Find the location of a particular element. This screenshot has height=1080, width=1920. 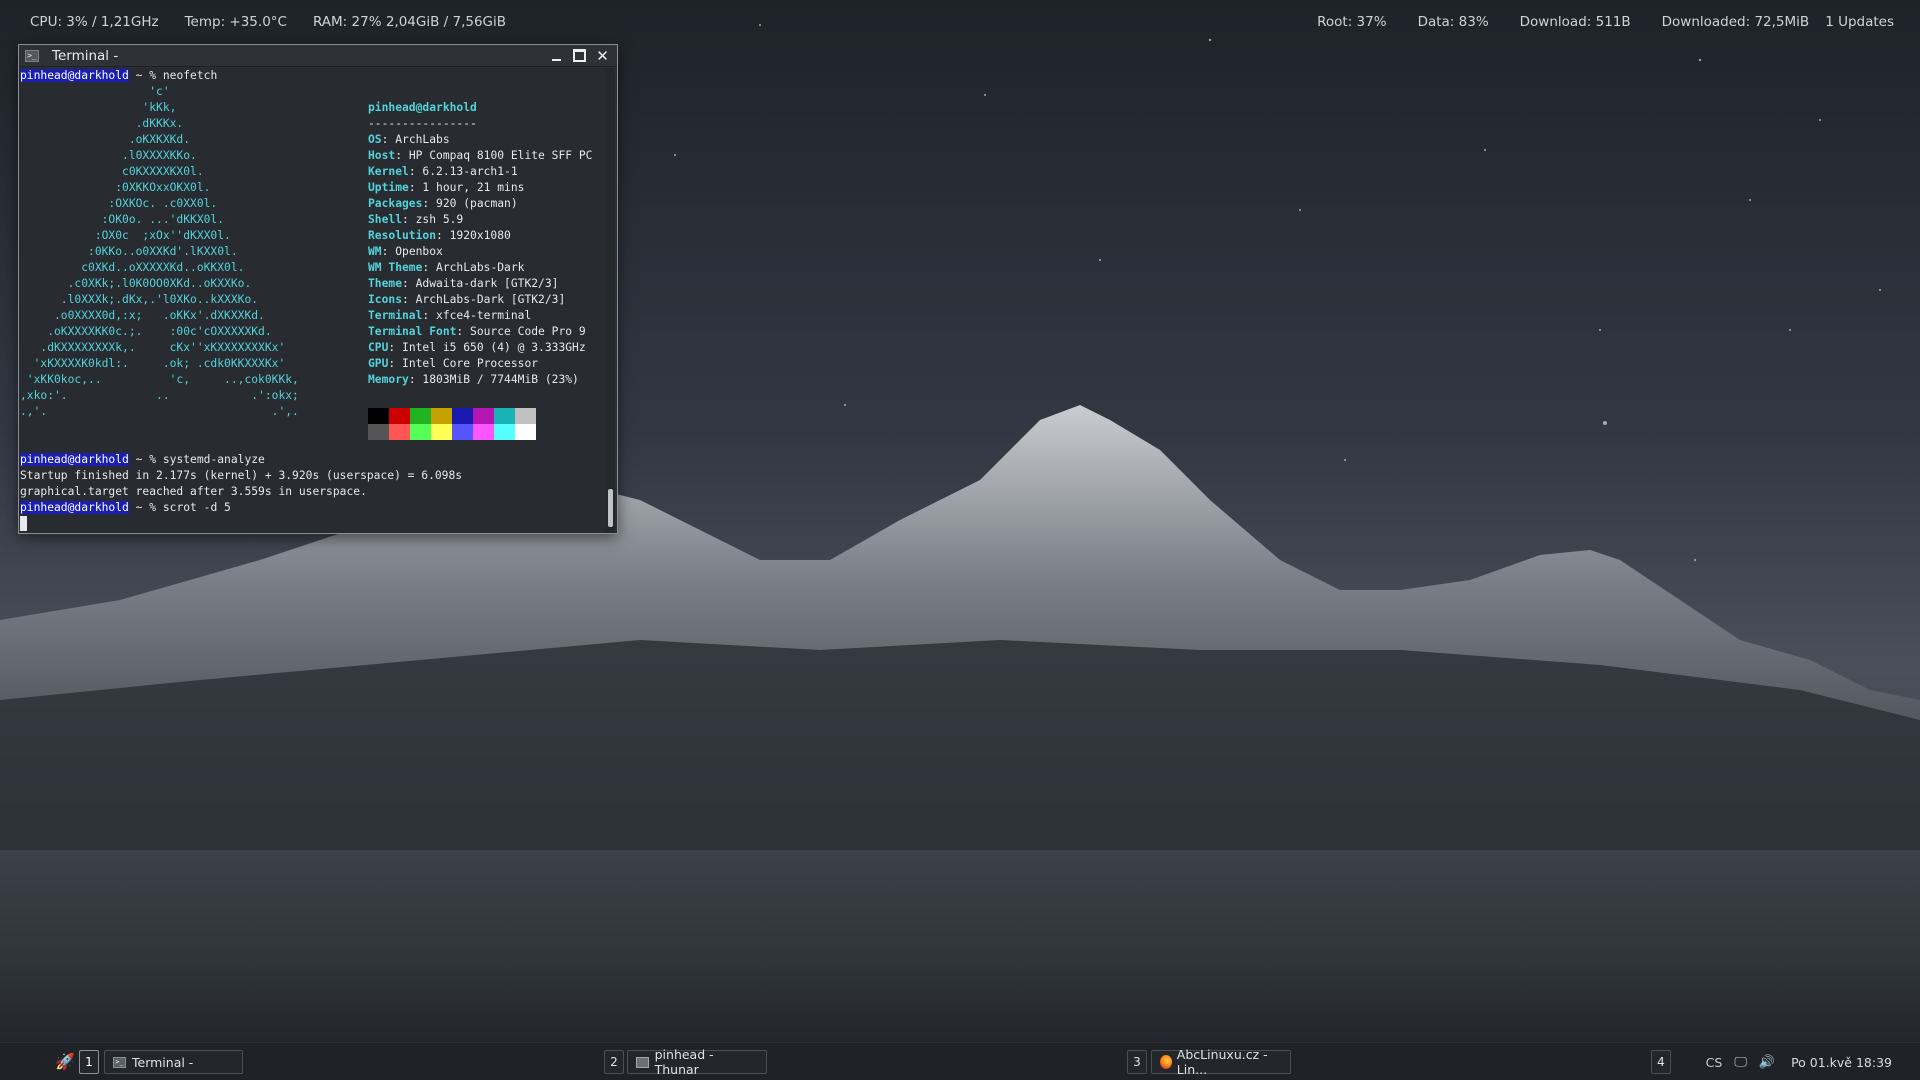

info-value: 920 (pacman) is located at coordinates (477, 203).